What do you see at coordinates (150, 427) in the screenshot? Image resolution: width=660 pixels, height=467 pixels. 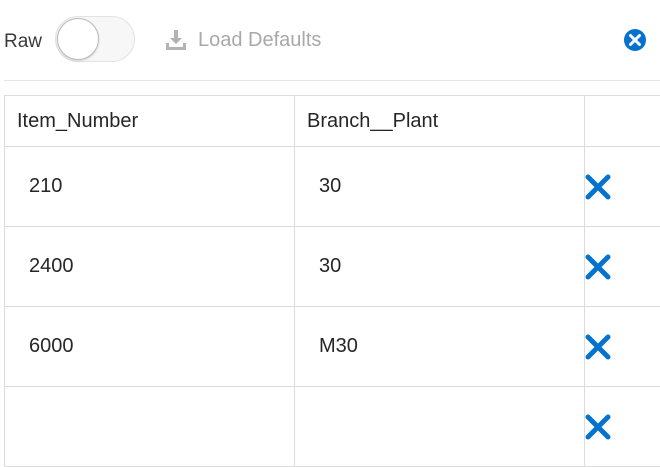 I see `cell-item-number` at bounding box center [150, 427].